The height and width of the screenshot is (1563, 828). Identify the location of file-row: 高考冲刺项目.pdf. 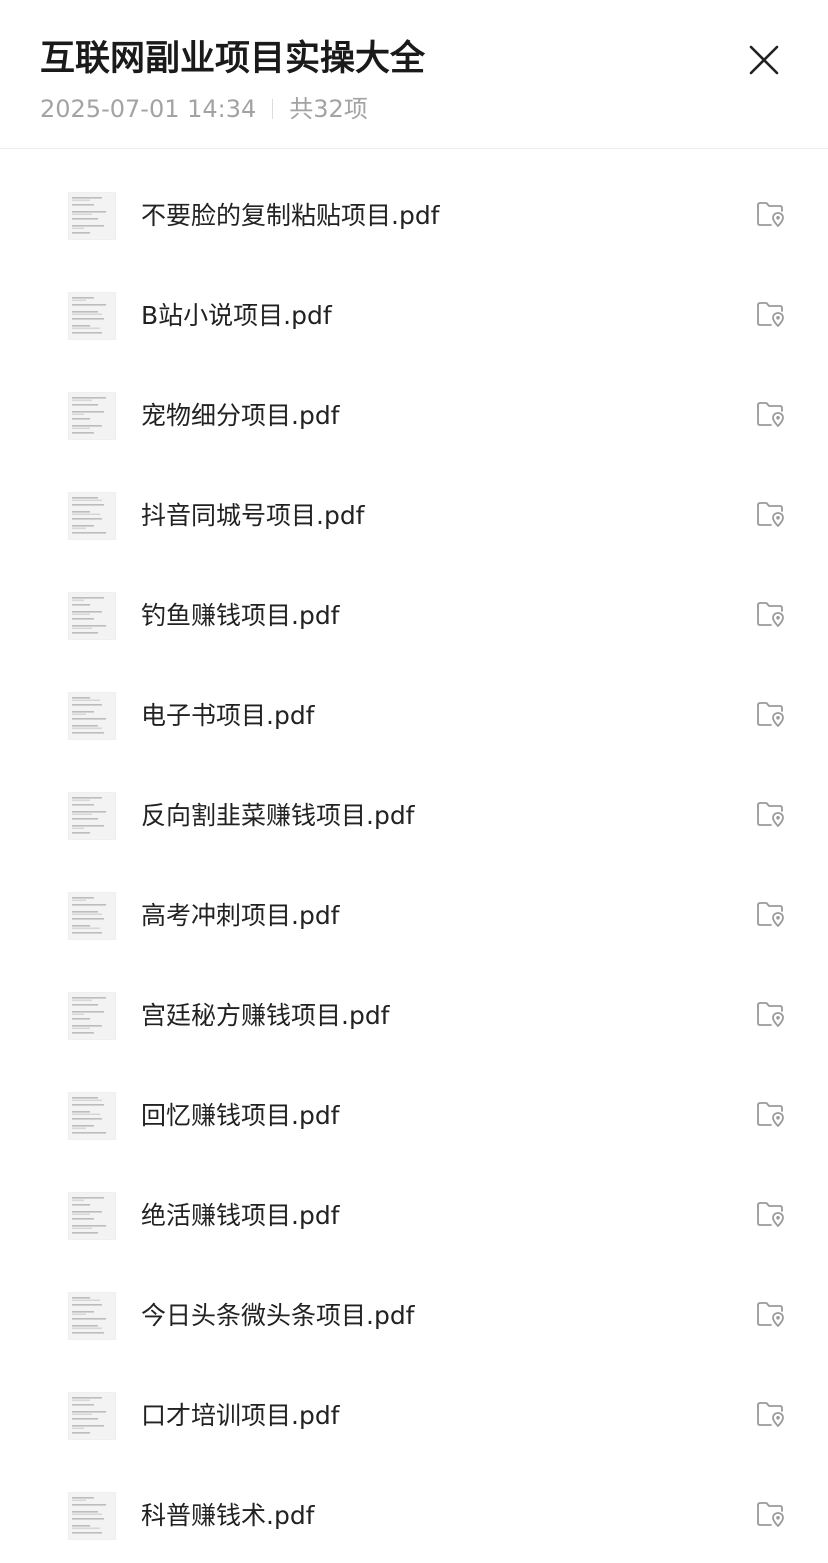
(414, 916).